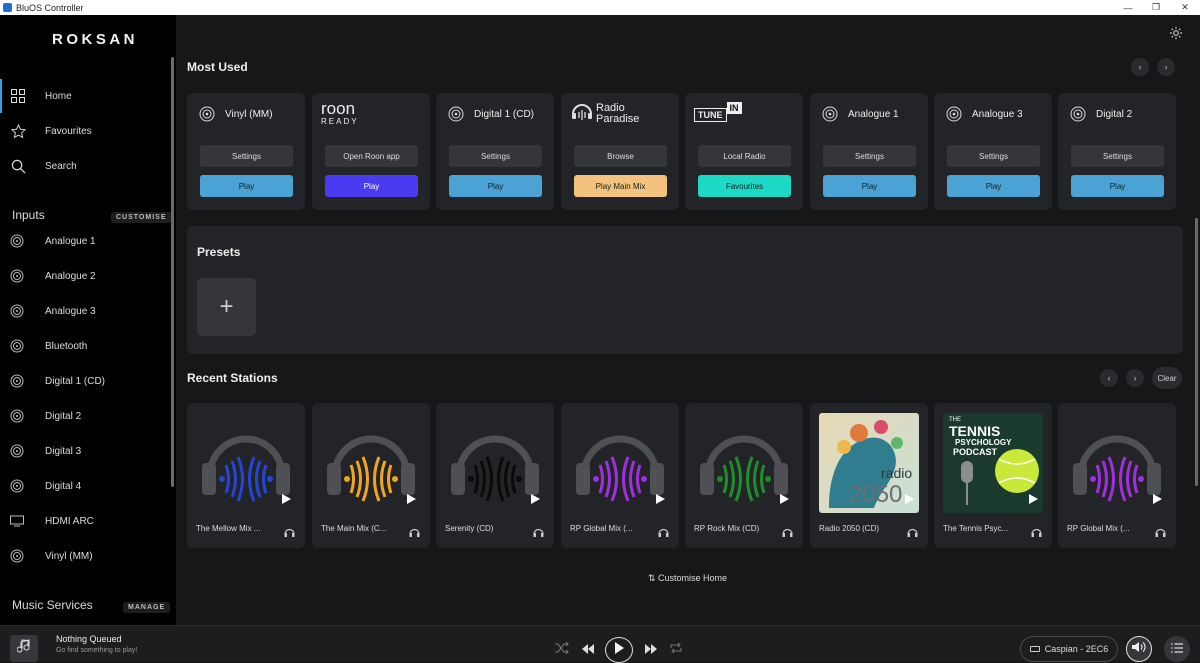  What do you see at coordinates (687, 578) in the screenshot?
I see `customise-home-link: ⇅ Customise Home` at bounding box center [687, 578].